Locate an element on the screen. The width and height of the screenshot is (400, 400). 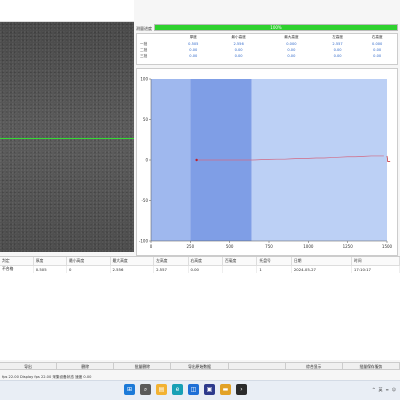
result-header: 右高度 is located at coordinates (205, 261).